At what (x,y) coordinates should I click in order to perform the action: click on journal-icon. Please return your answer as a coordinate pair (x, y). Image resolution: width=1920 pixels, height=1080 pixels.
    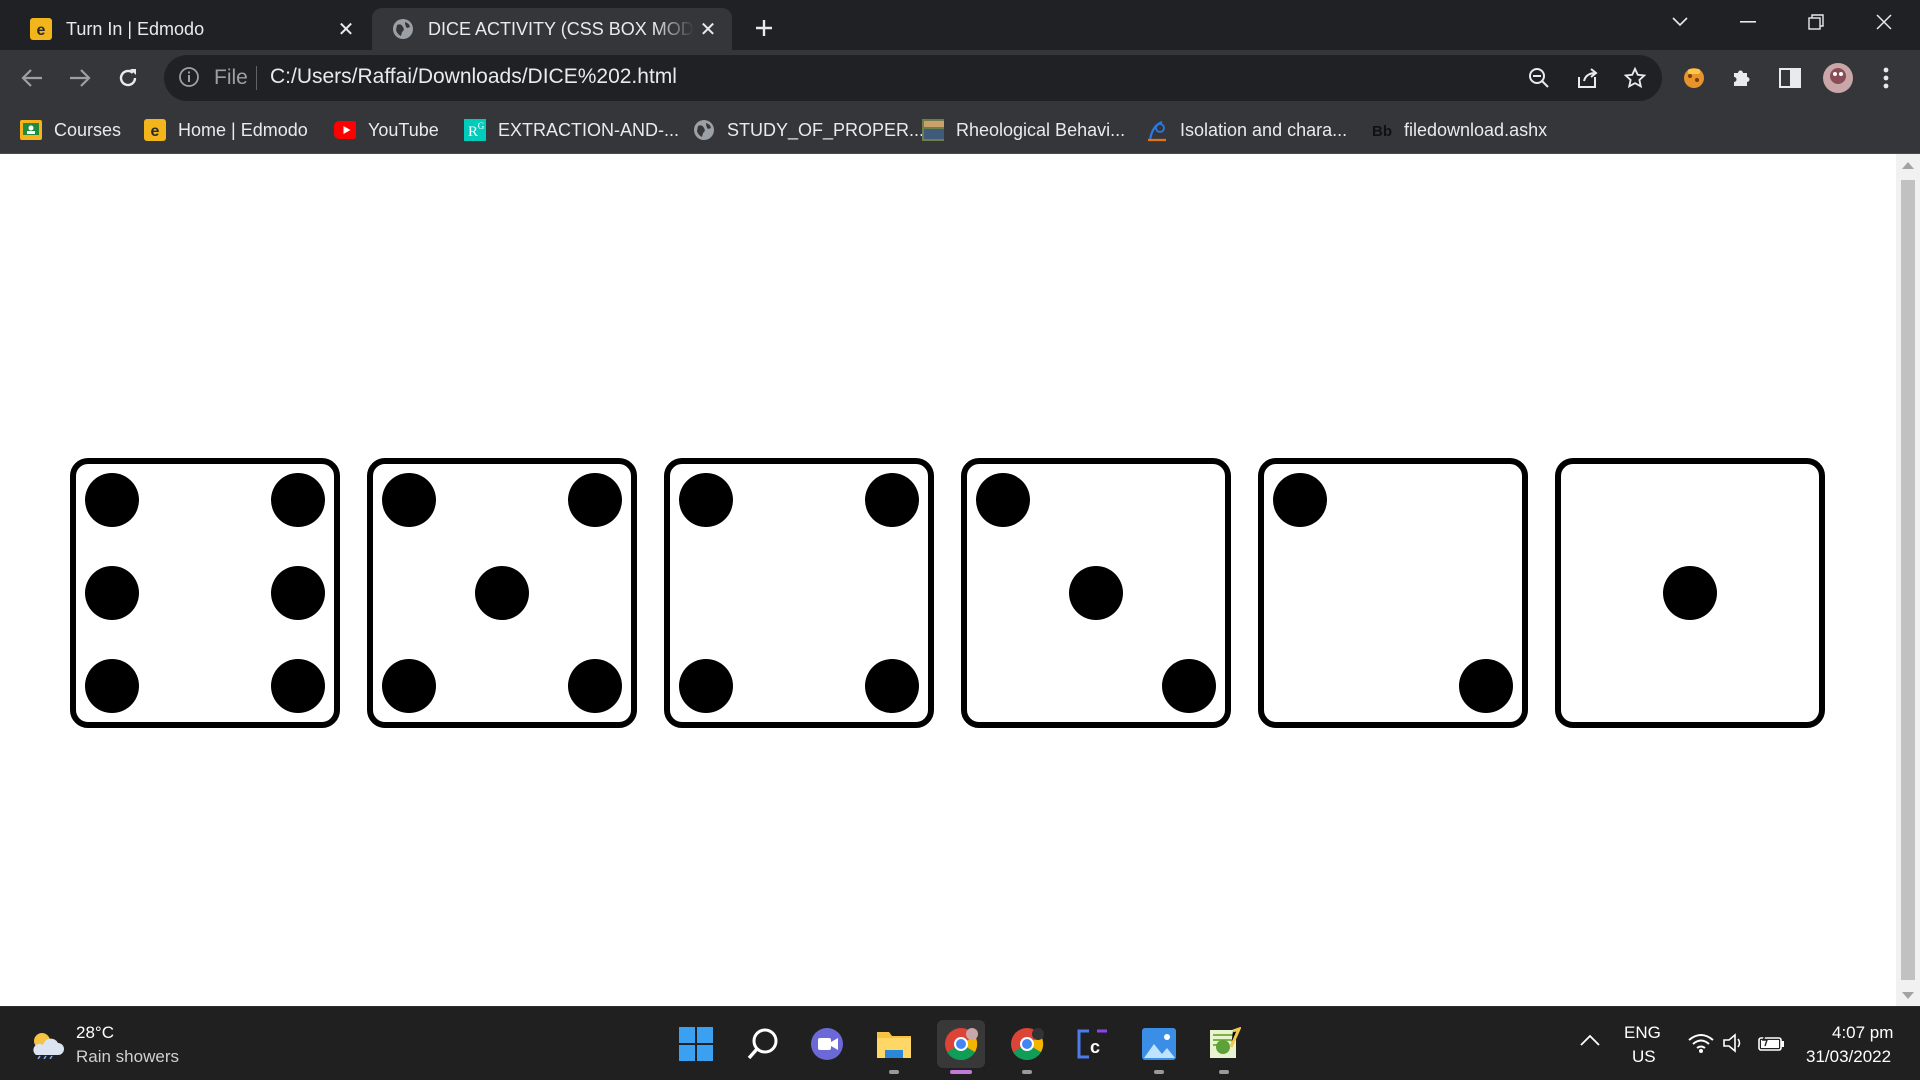
    Looking at the image, I should click on (933, 130).